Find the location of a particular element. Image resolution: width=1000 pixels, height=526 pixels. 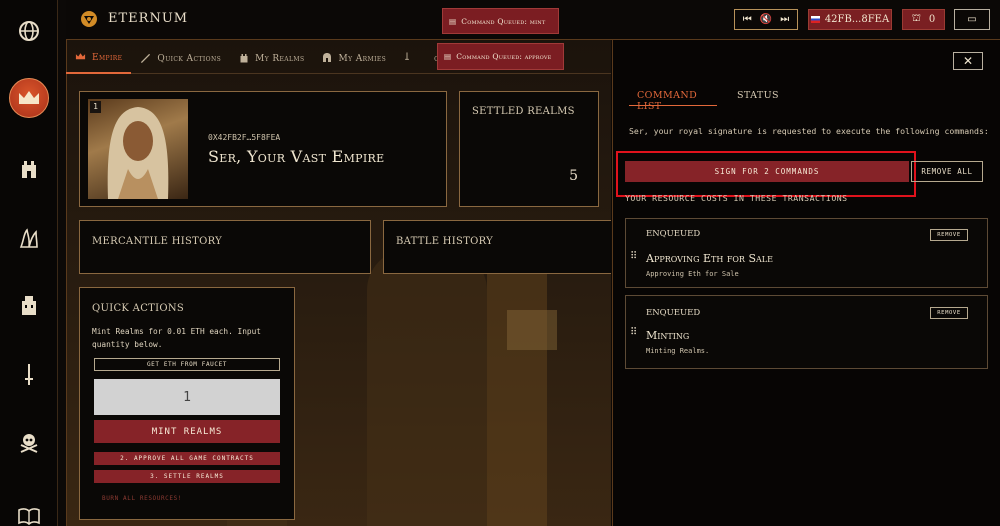

command-subtitle: Approving Eth for Sale is located at coordinates (692, 274).